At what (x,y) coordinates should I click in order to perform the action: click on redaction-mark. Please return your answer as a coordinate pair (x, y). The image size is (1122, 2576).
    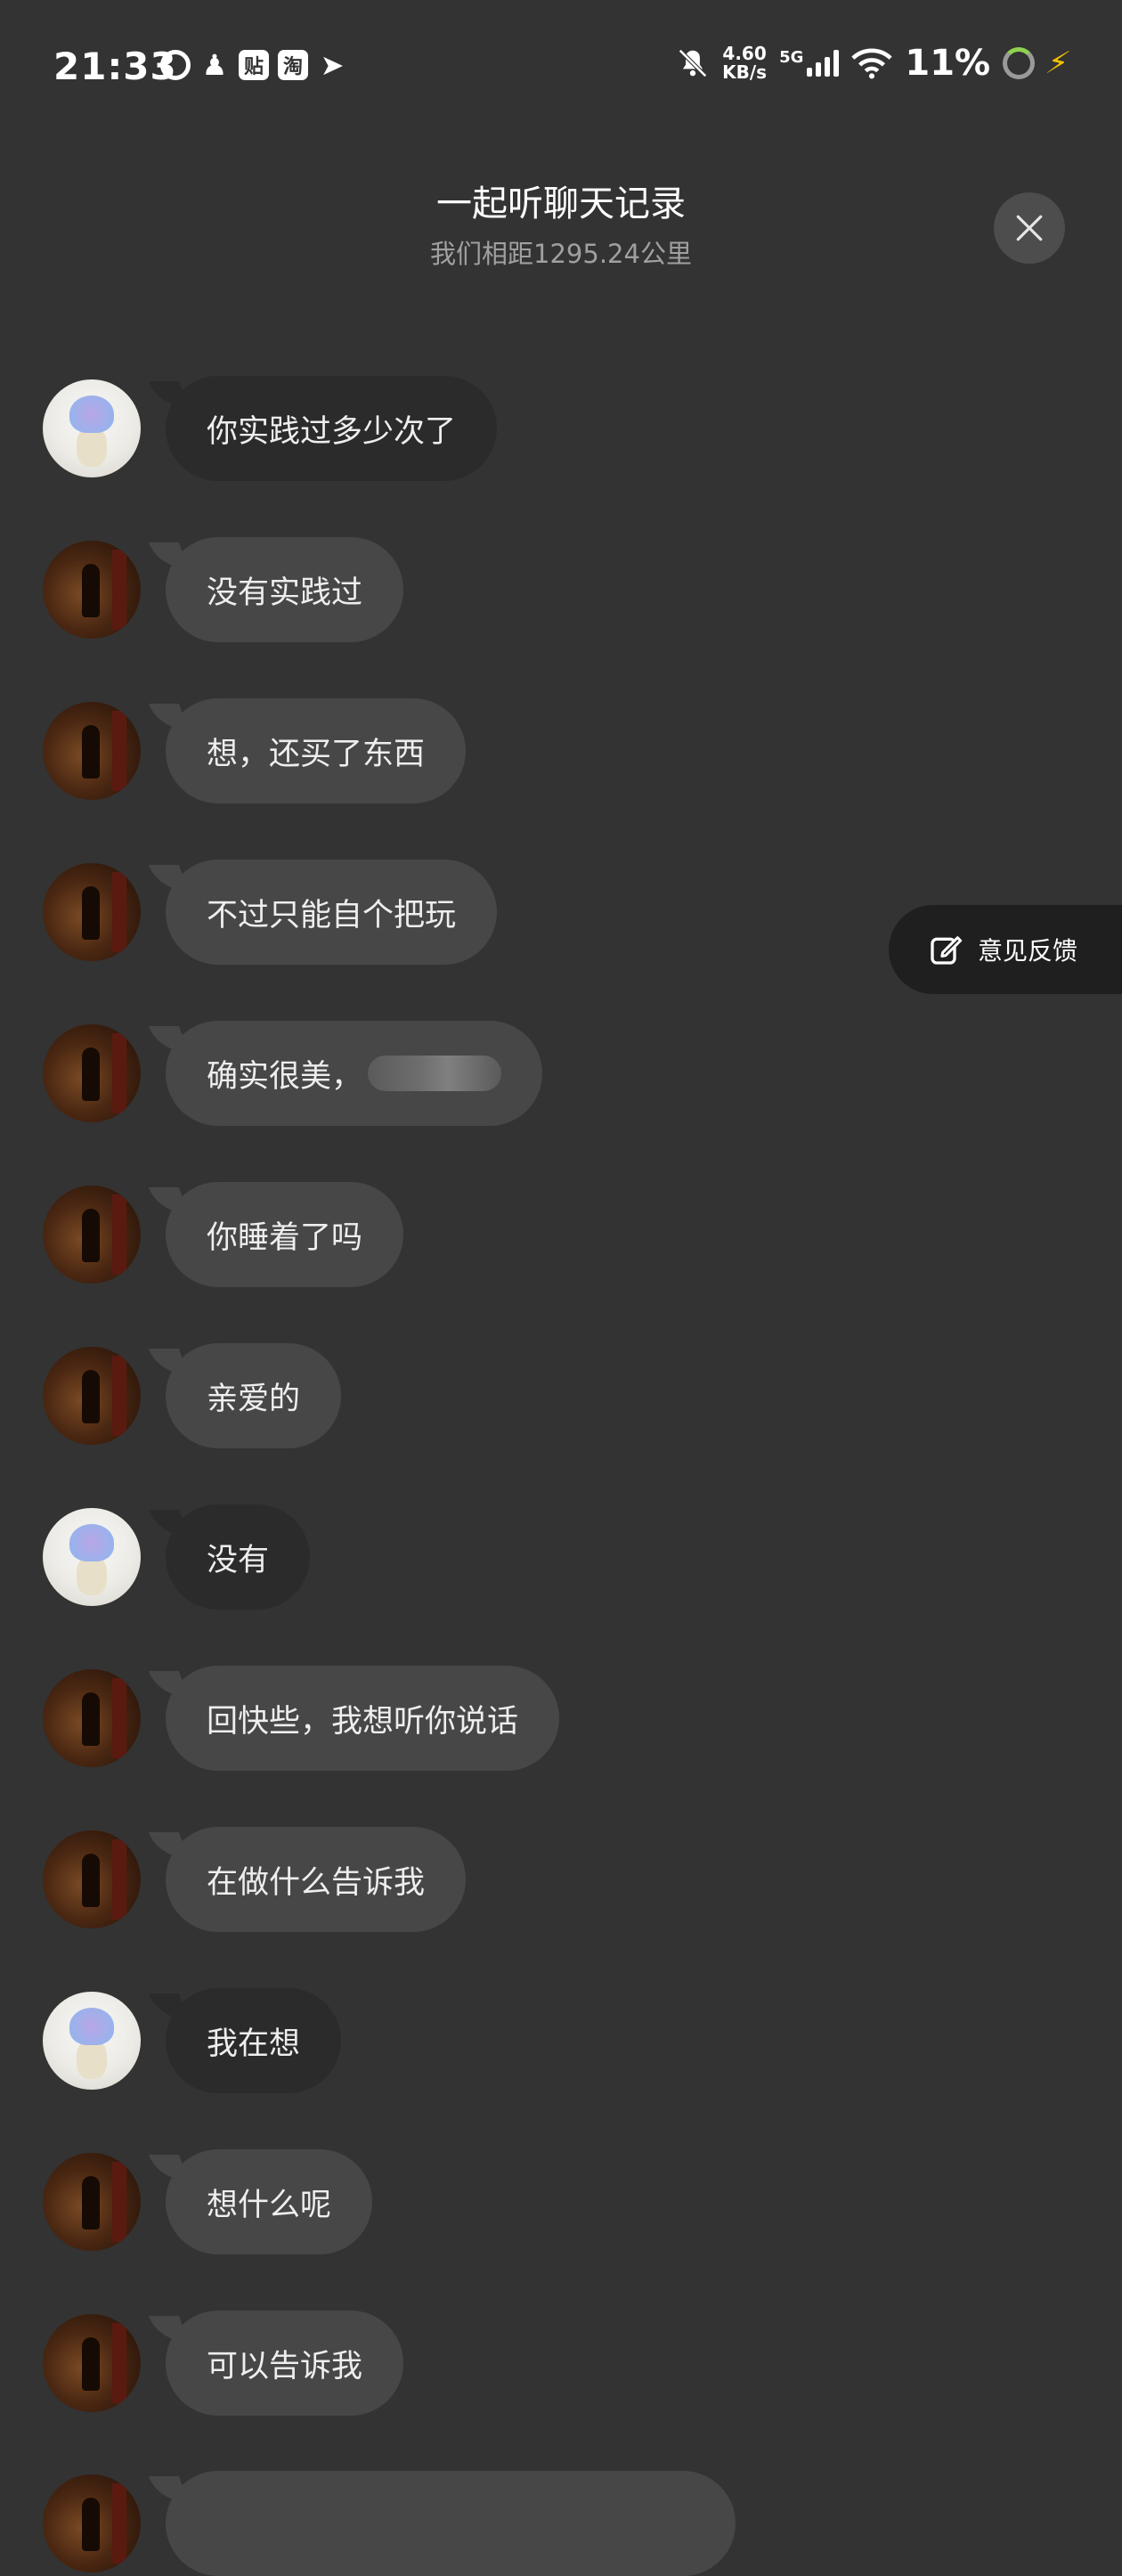
    Looking at the image, I should click on (435, 1073).